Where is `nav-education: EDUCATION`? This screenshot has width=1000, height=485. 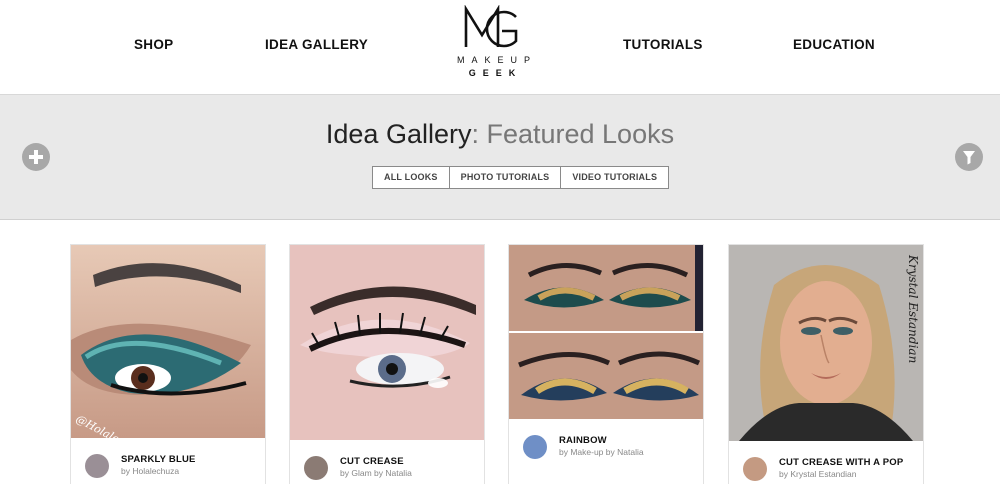 nav-education: EDUCATION is located at coordinates (834, 44).